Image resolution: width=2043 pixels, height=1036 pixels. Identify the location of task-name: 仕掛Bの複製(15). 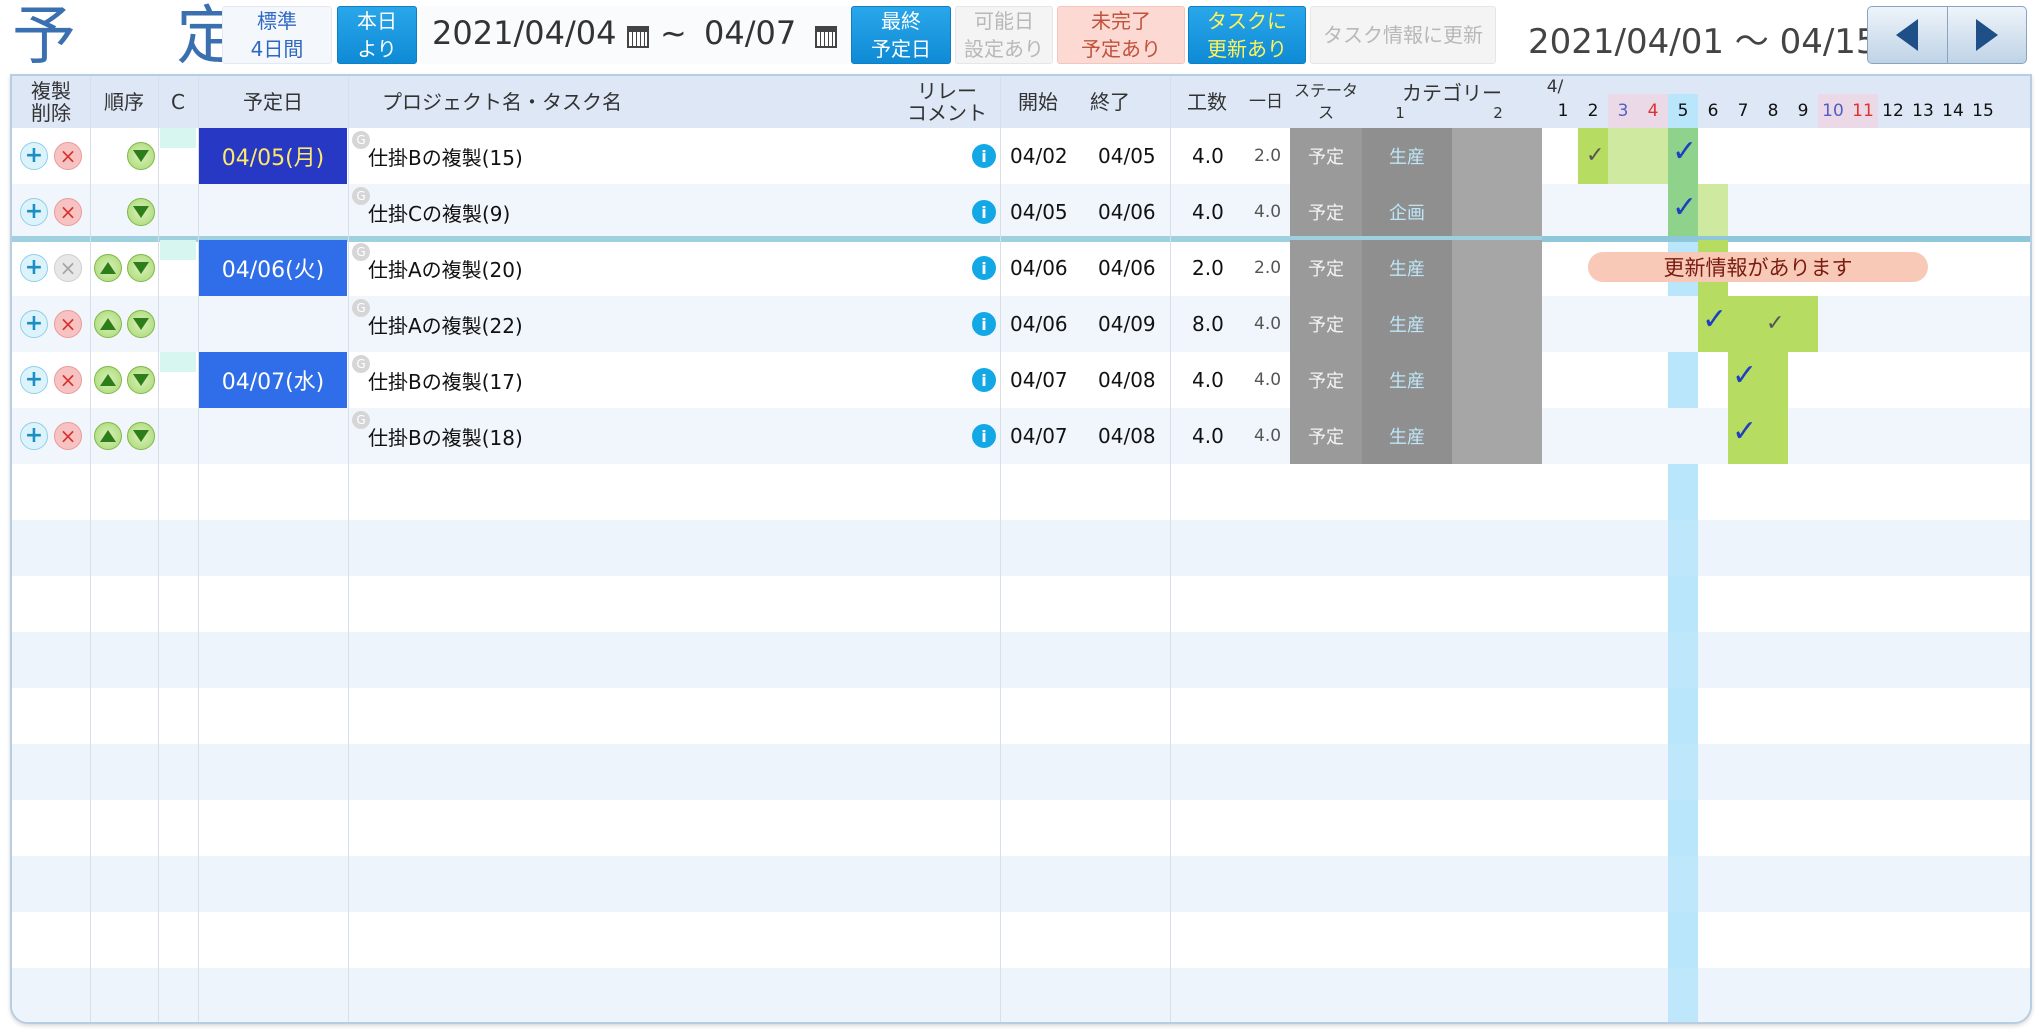
(445, 156).